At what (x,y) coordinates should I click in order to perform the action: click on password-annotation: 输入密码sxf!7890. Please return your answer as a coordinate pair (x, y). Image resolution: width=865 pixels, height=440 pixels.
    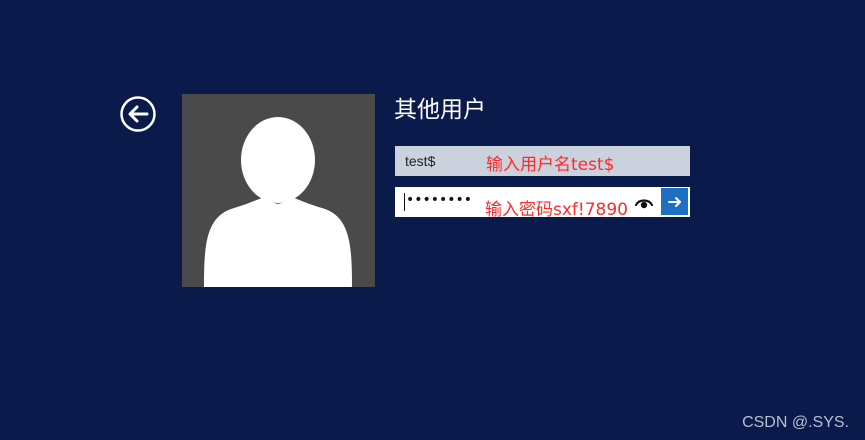
    Looking at the image, I should click on (556, 210).